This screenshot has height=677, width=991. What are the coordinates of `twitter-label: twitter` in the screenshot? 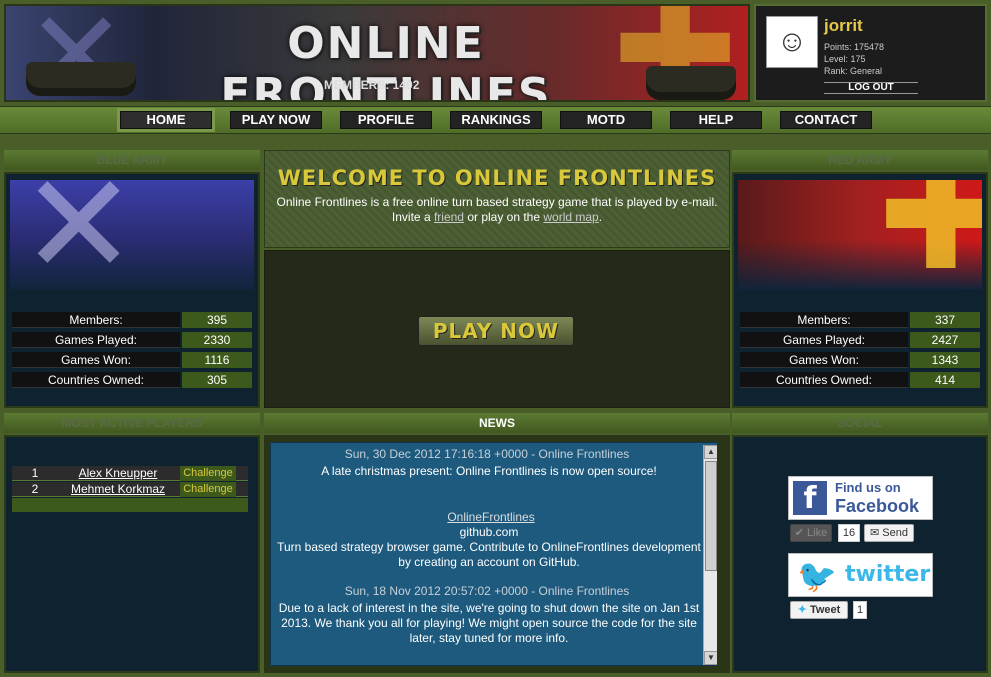 It's located at (888, 574).